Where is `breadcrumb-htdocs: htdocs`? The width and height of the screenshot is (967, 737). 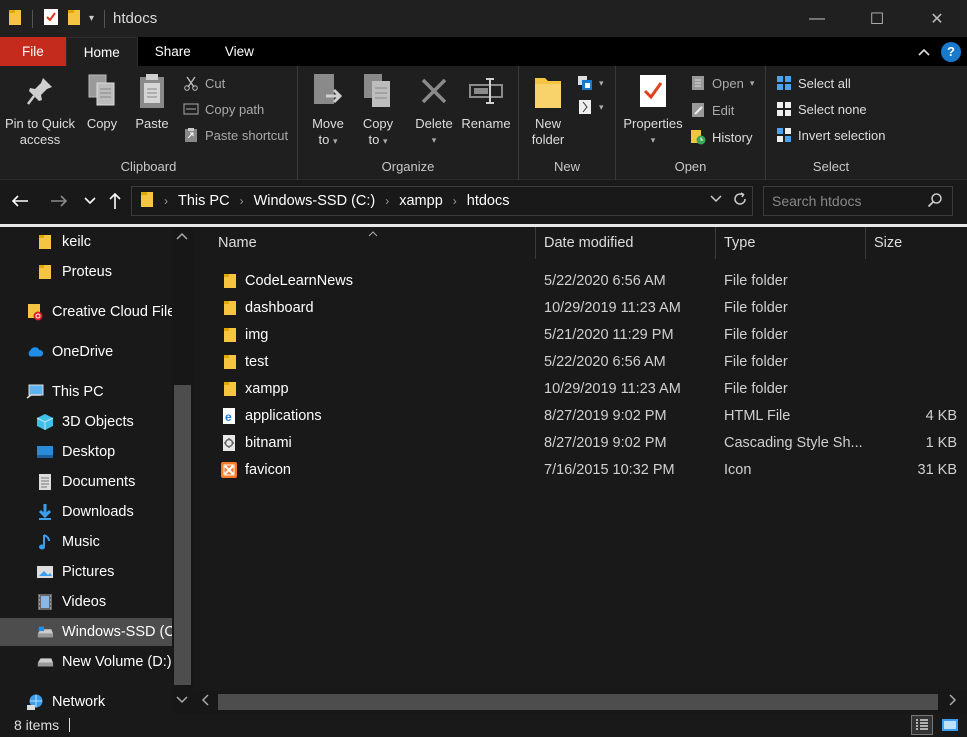 breadcrumb-htdocs: htdocs is located at coordinates (488, 201).